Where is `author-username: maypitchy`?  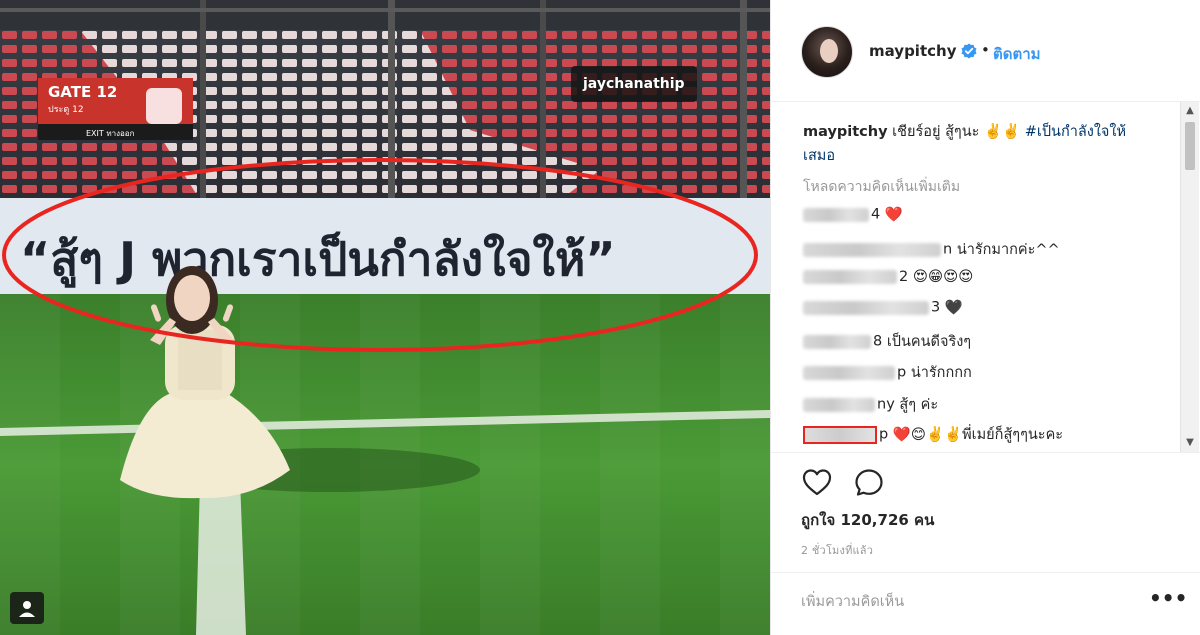
author-username: maypitchy is located at coordinates (912, 51).